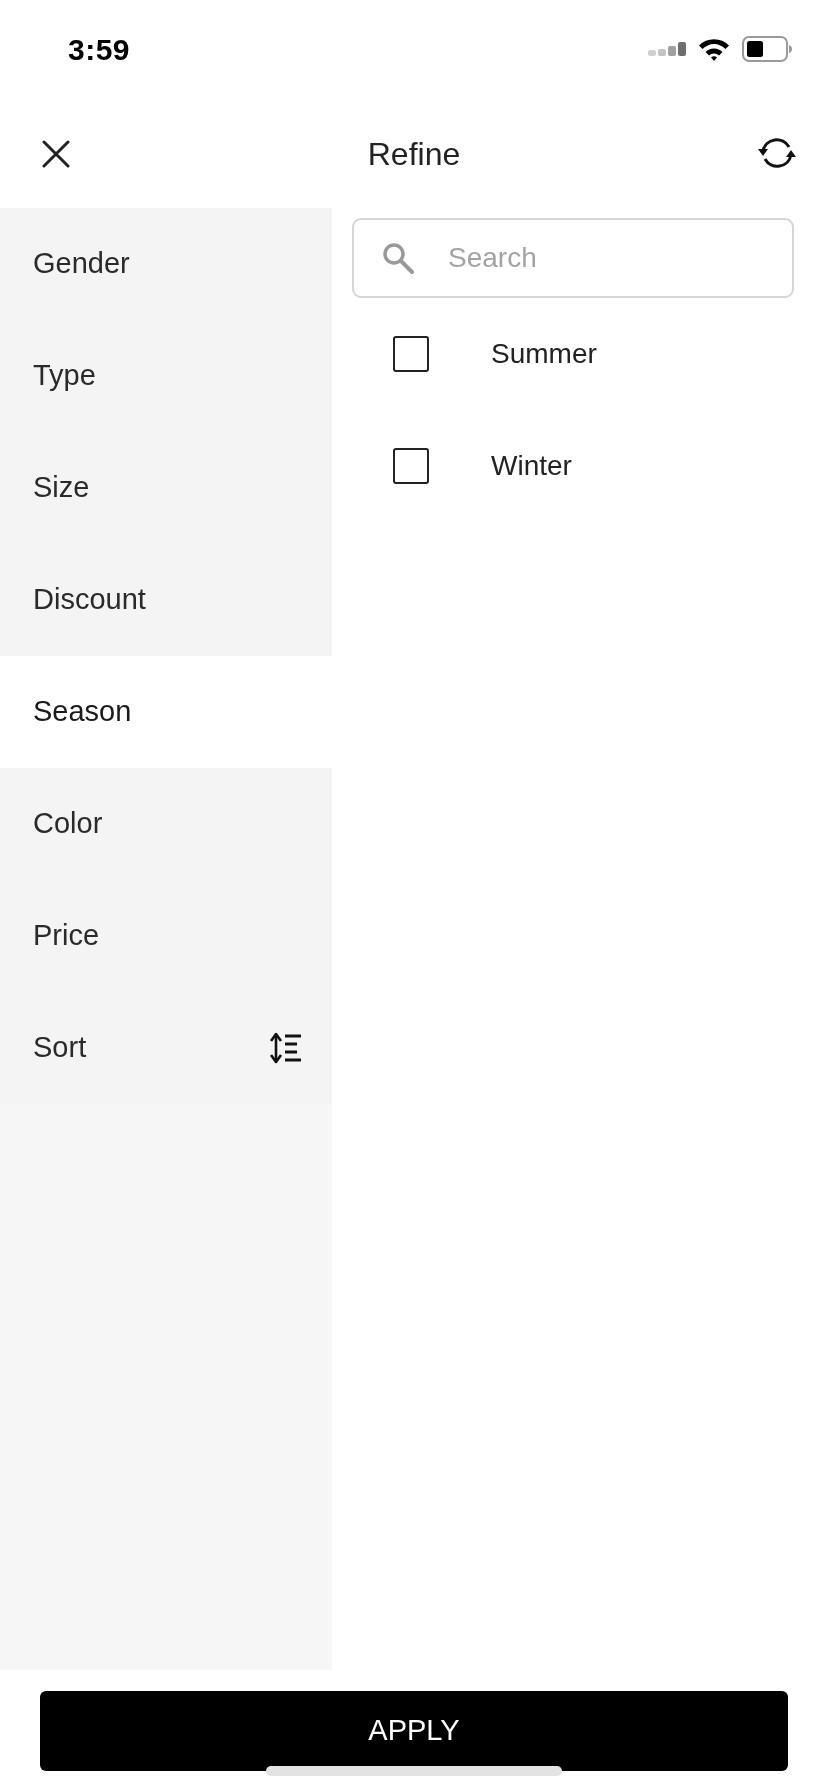 This screenshot has width=828, height=1792. What do you see at coordinates (667, 49) in the screenshot?
I see `signal-icon` at bounding box center [667, 49].